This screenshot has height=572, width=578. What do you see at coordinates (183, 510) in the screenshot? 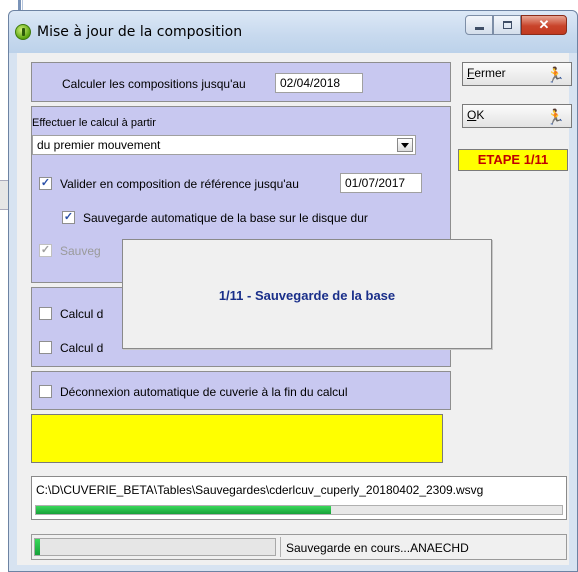
I see `backup-progress-fill` at bounding box center [183, 510].